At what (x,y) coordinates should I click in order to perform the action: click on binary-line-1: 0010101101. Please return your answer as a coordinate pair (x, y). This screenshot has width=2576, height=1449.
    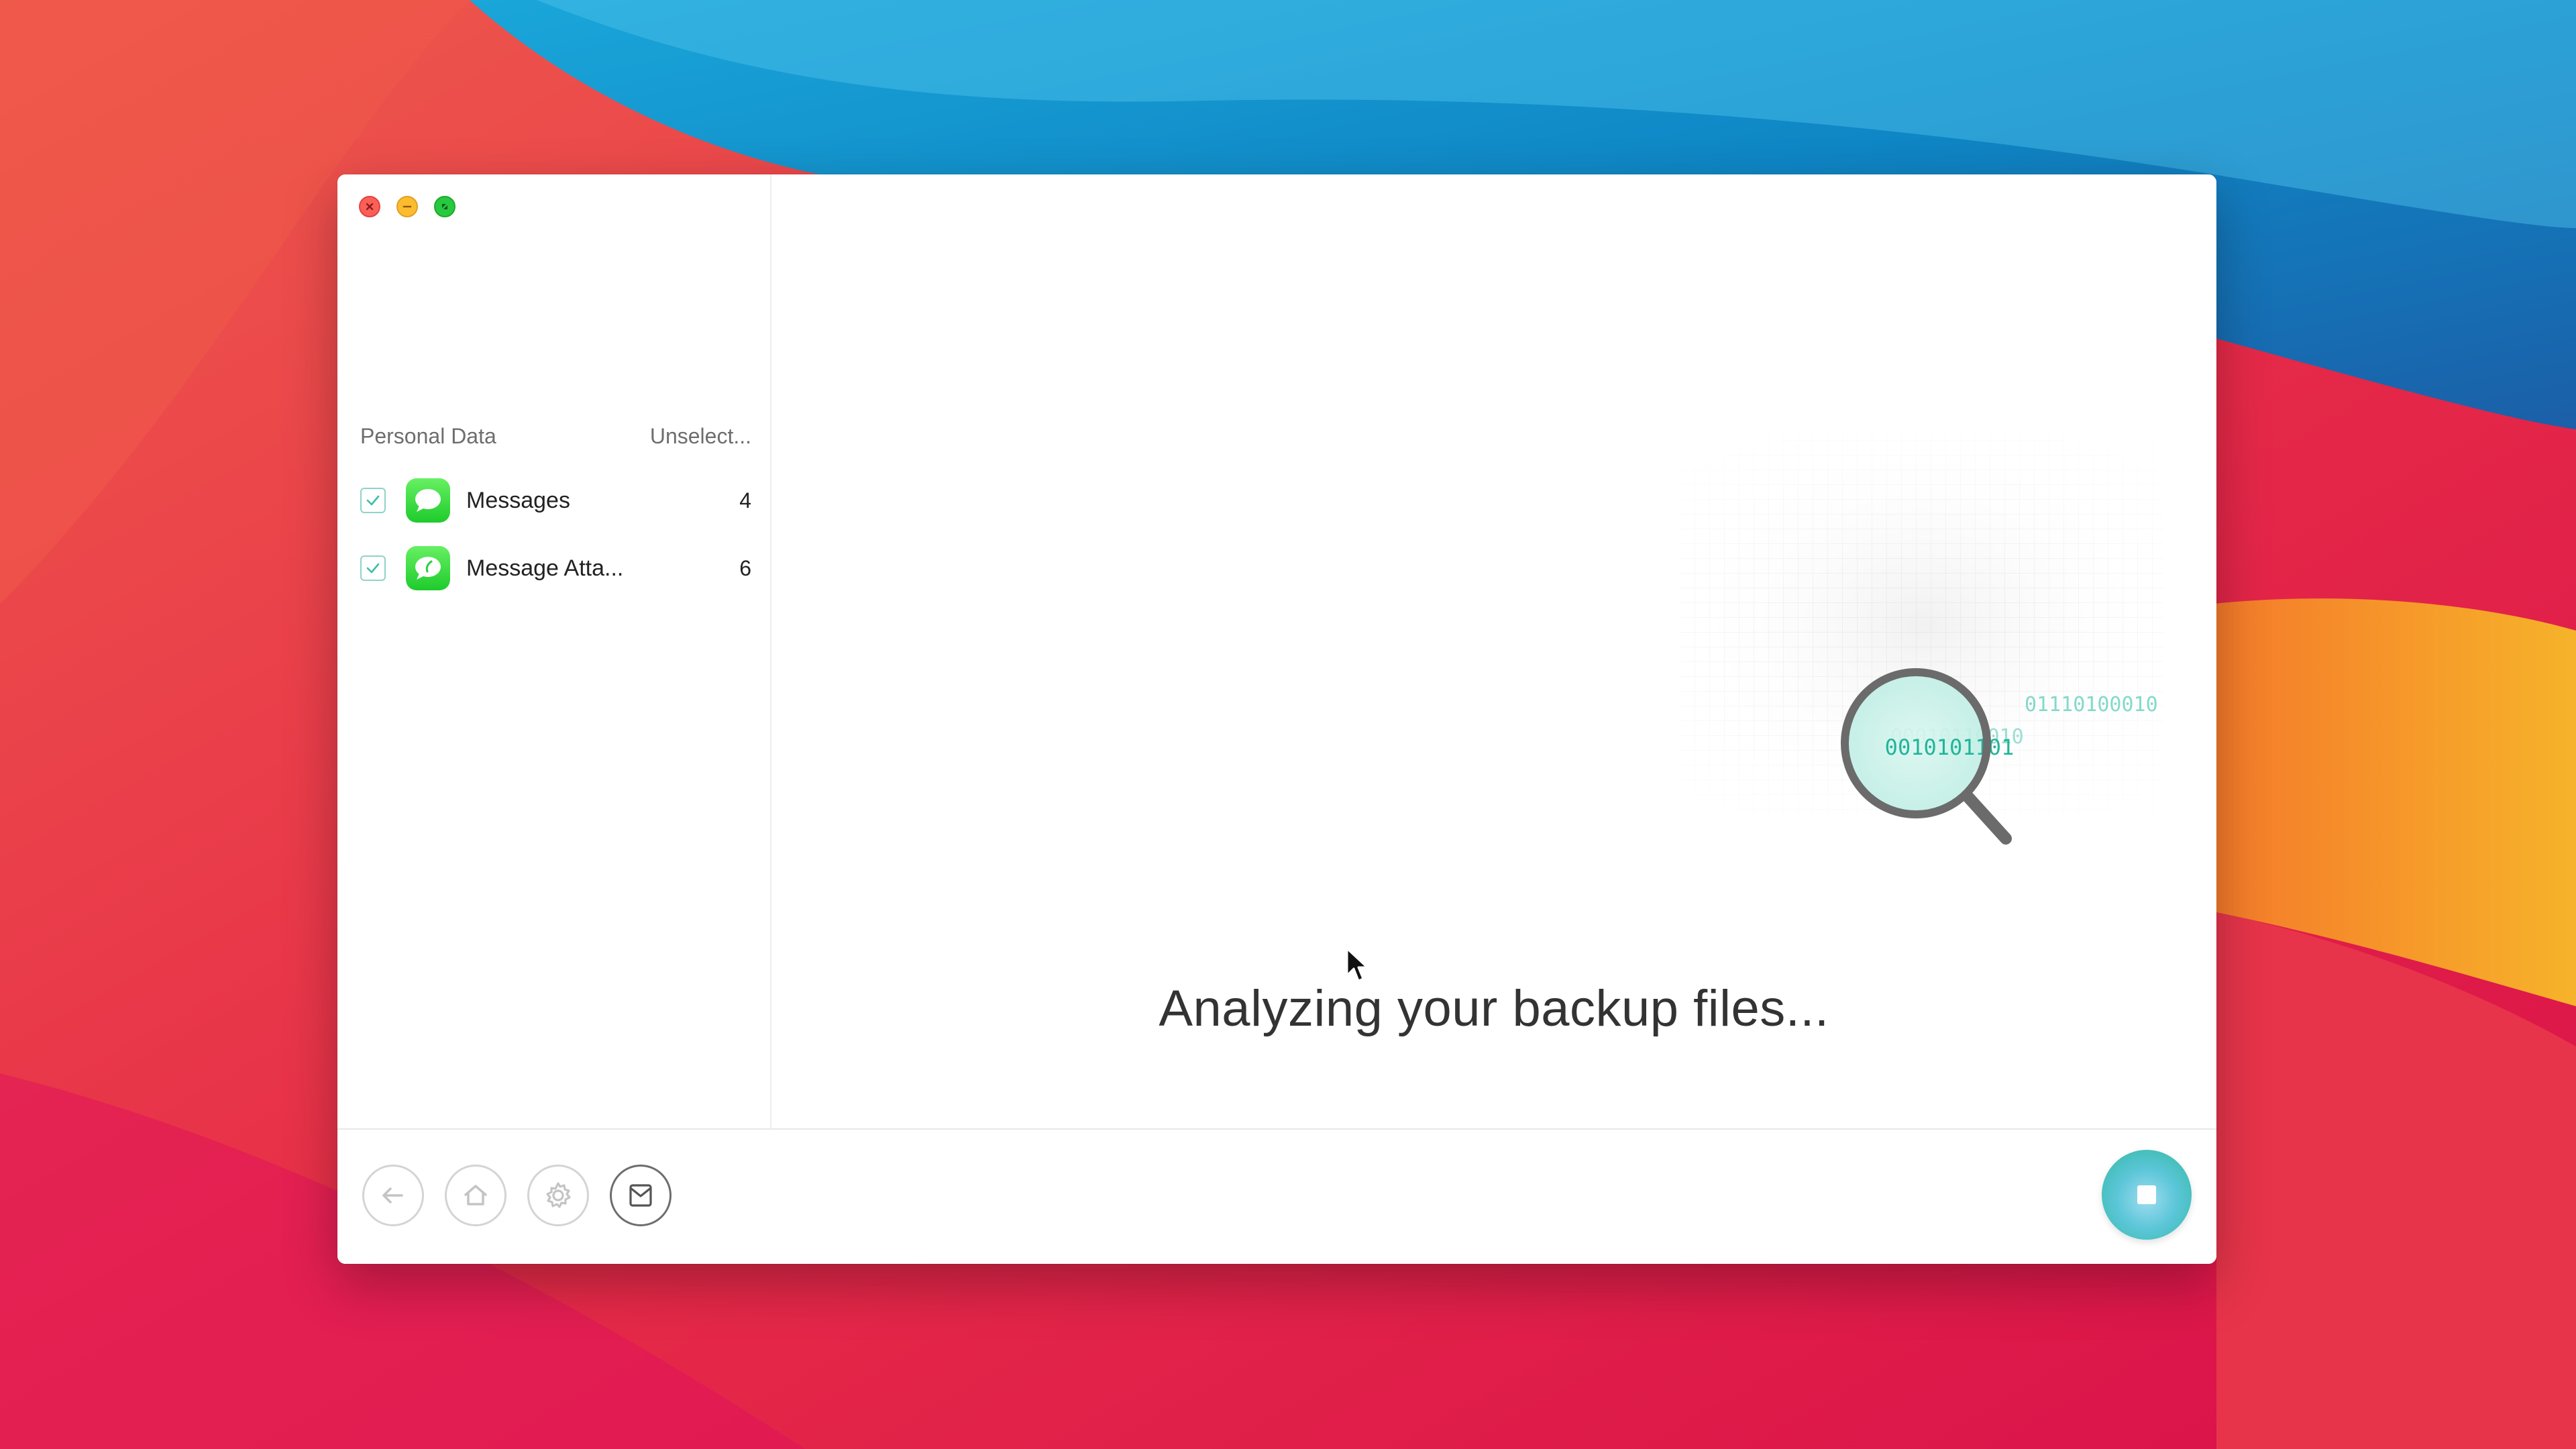
    Looking at the image, I should click on (1950, 747).